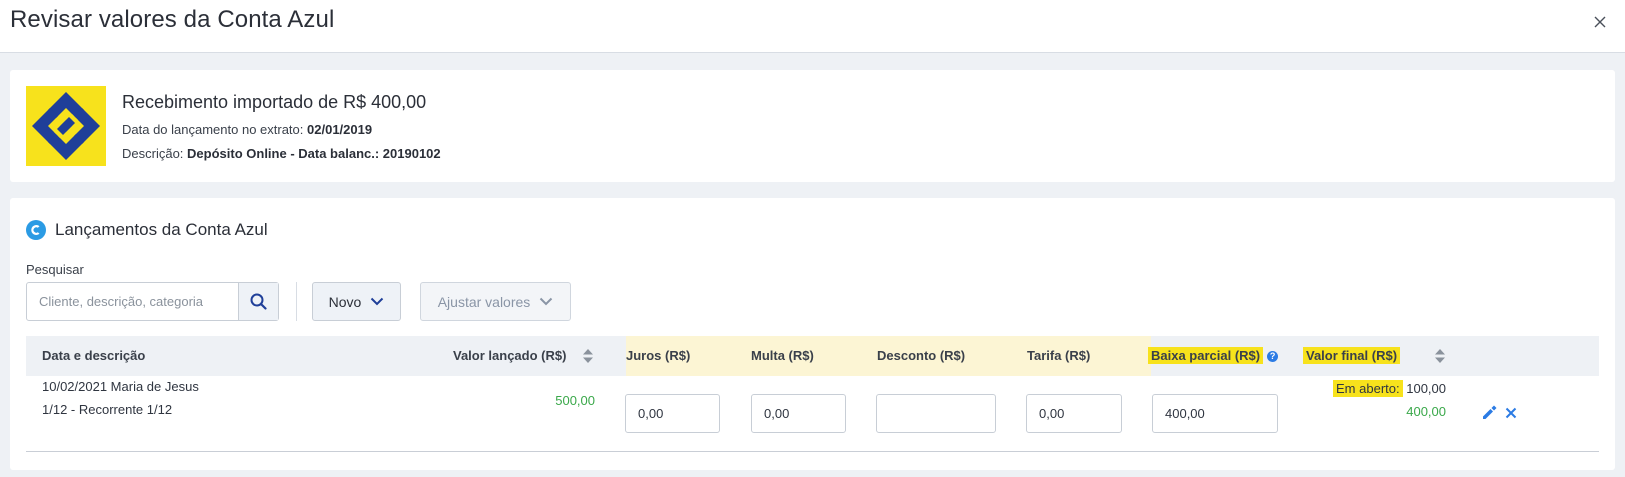 Image resolution: width=1625 pixels, height=477 pixels. I want to click on toolbar-divider, so click(296, 301).